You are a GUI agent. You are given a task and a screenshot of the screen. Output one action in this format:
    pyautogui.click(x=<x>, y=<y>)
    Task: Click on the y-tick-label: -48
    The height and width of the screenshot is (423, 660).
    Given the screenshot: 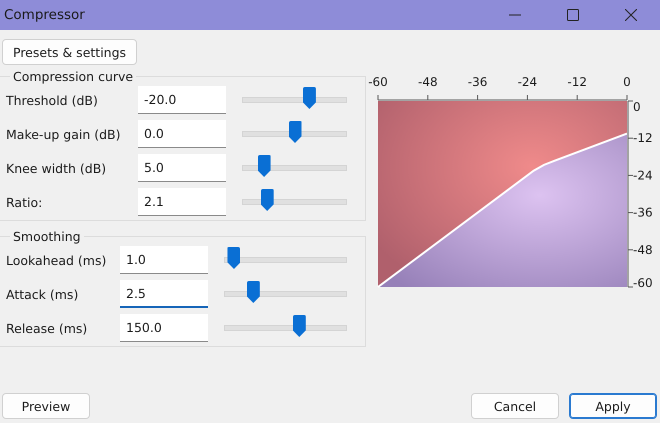 What is the action you would take?
    pyautogui.click(x=643, y=249)
    